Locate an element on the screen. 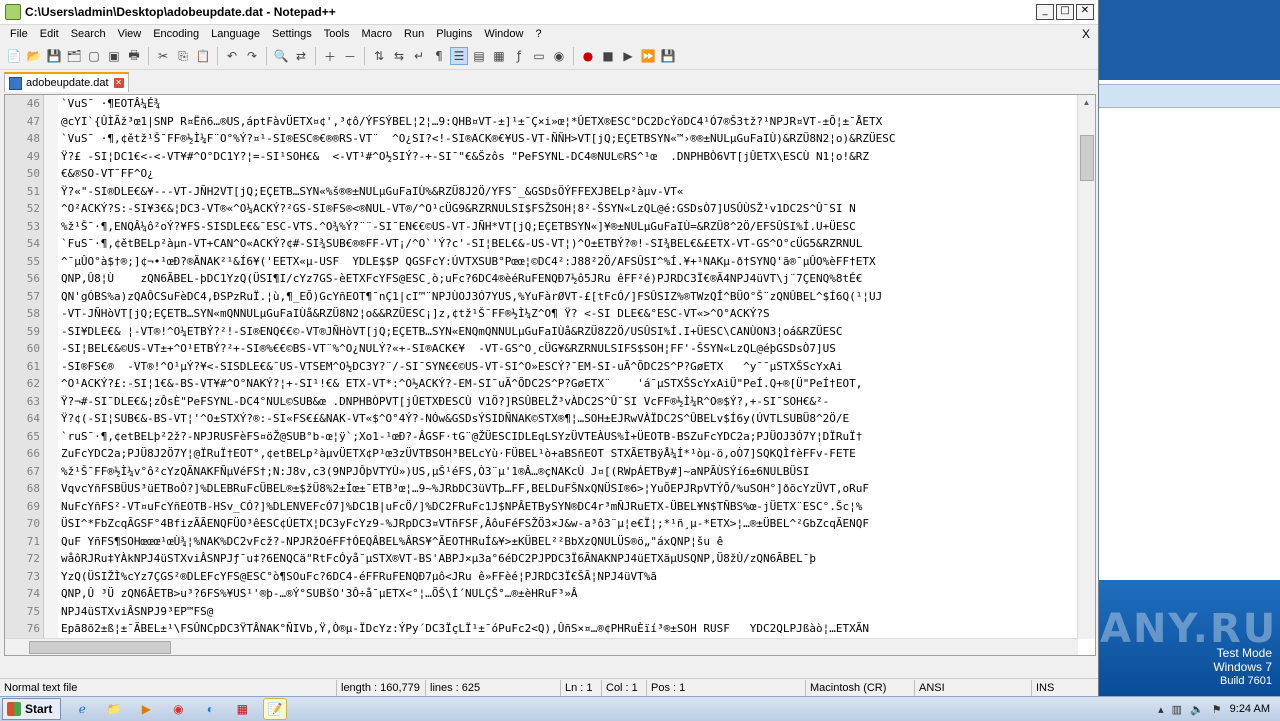 The height and width of the screenshot is (721, 1280). close-document-x: X is located at coordinates (1086, 34).